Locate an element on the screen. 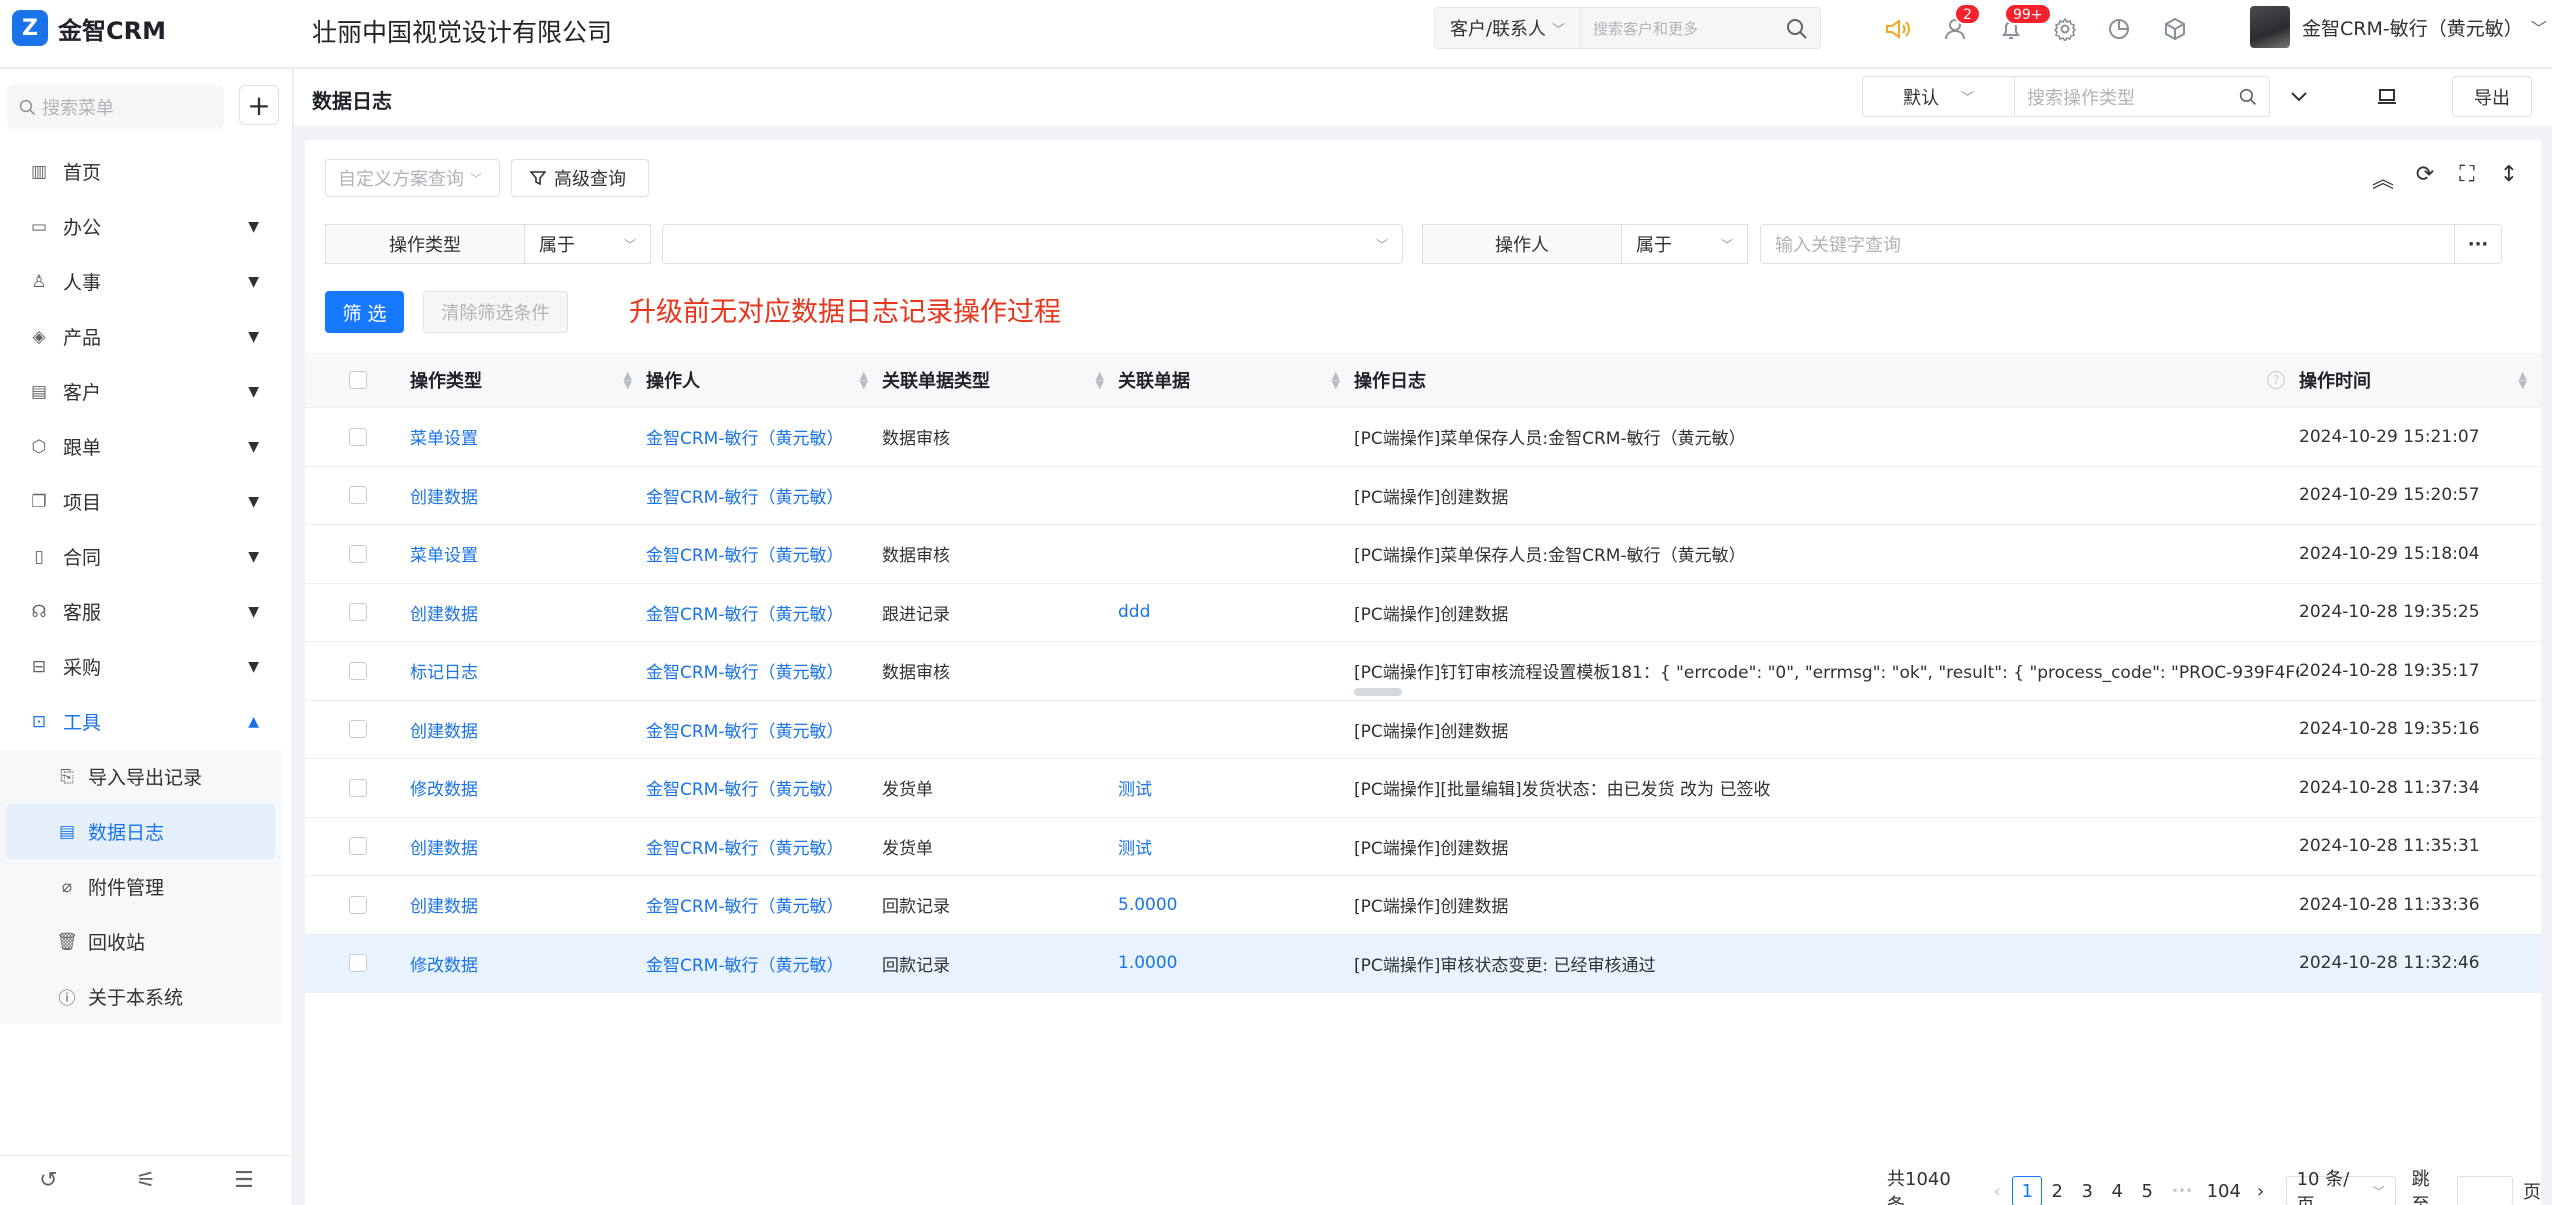 This screenshot has height=1205, width=2552. contacts-icon: 2 is located at coordinates (1958, 25).